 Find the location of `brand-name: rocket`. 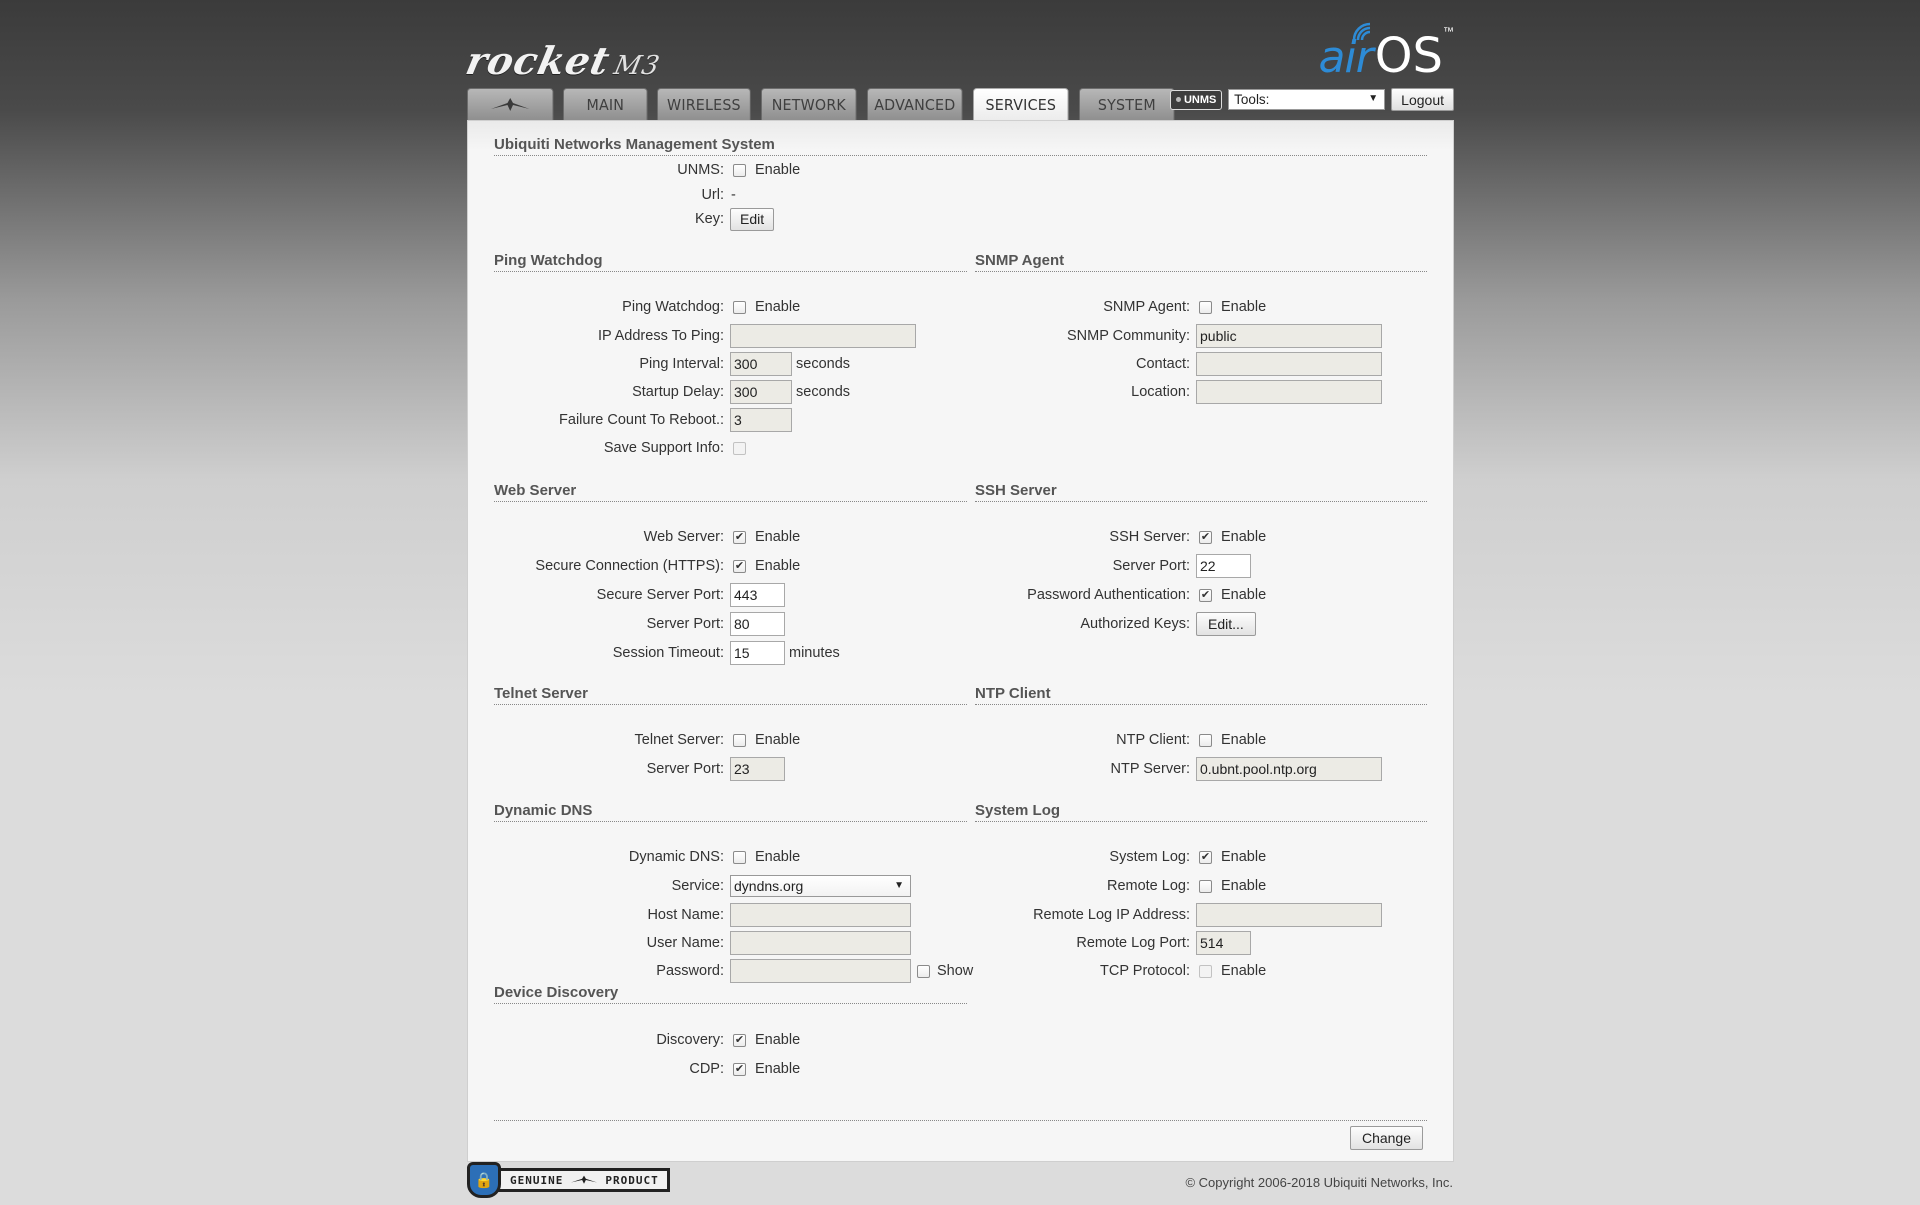

brand-name: rocket is located at coordinates (538, 60).